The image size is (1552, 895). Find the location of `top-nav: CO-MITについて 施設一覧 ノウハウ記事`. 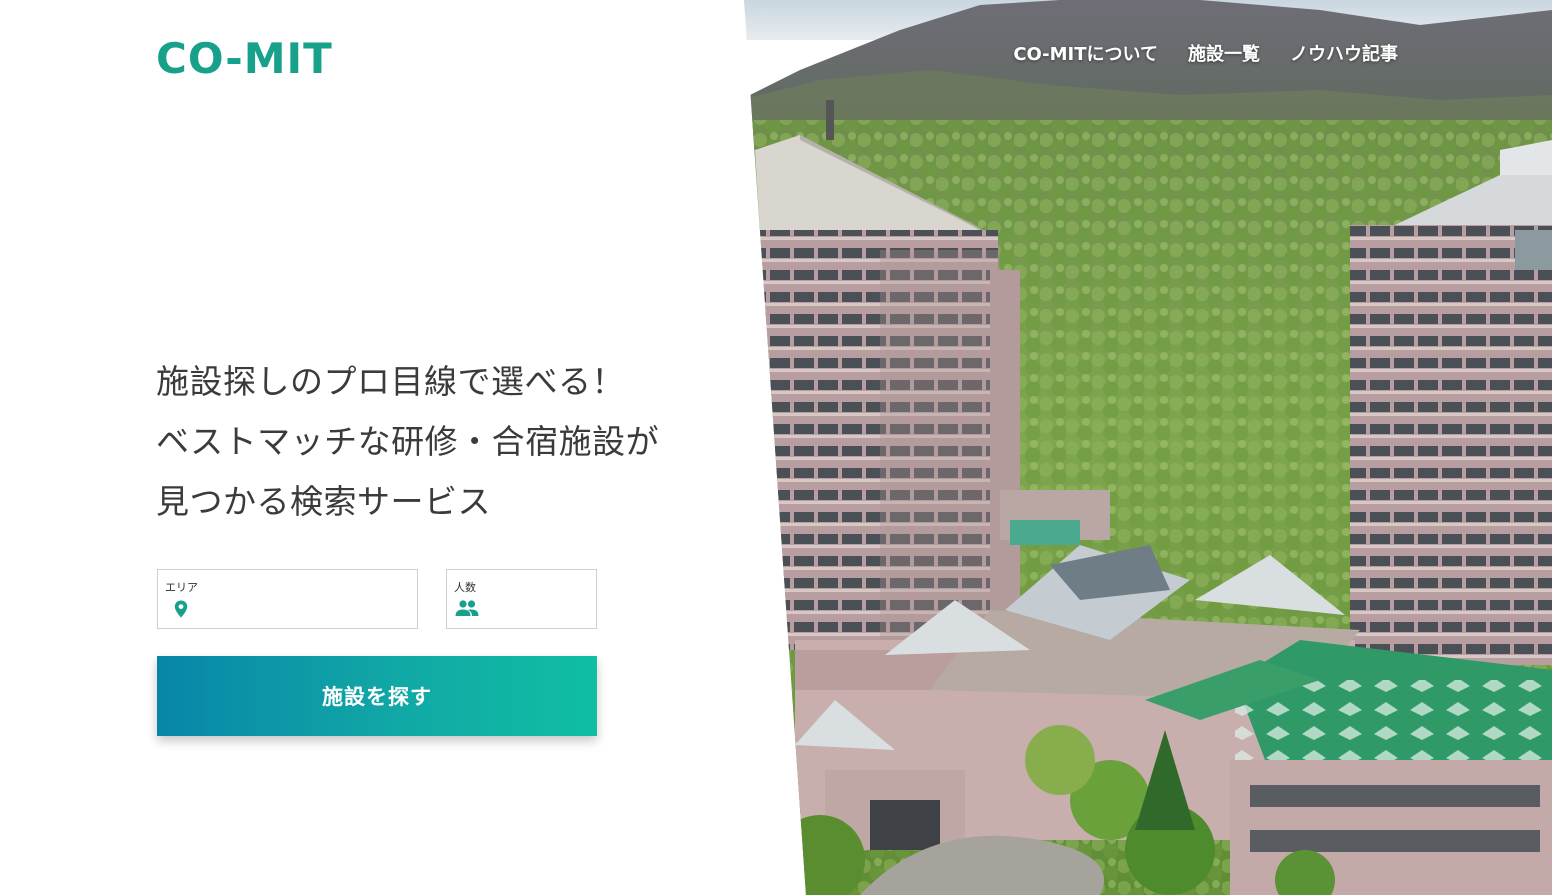

top-nav: CO-MITについて 施設一覧 ノウハウ記事 is located at coordinates (1205, 55).